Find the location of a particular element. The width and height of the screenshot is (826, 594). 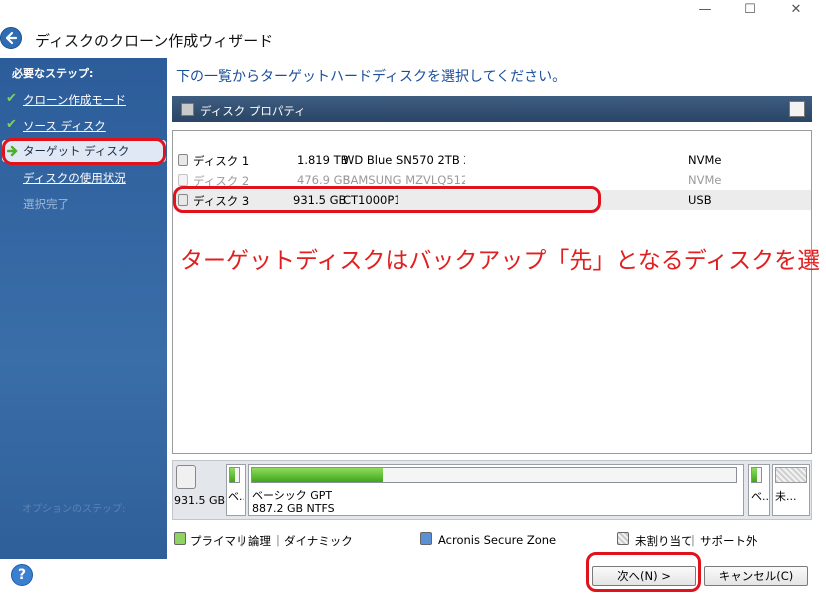

maximize-button: ☐ is located at coordinates (750, 10).